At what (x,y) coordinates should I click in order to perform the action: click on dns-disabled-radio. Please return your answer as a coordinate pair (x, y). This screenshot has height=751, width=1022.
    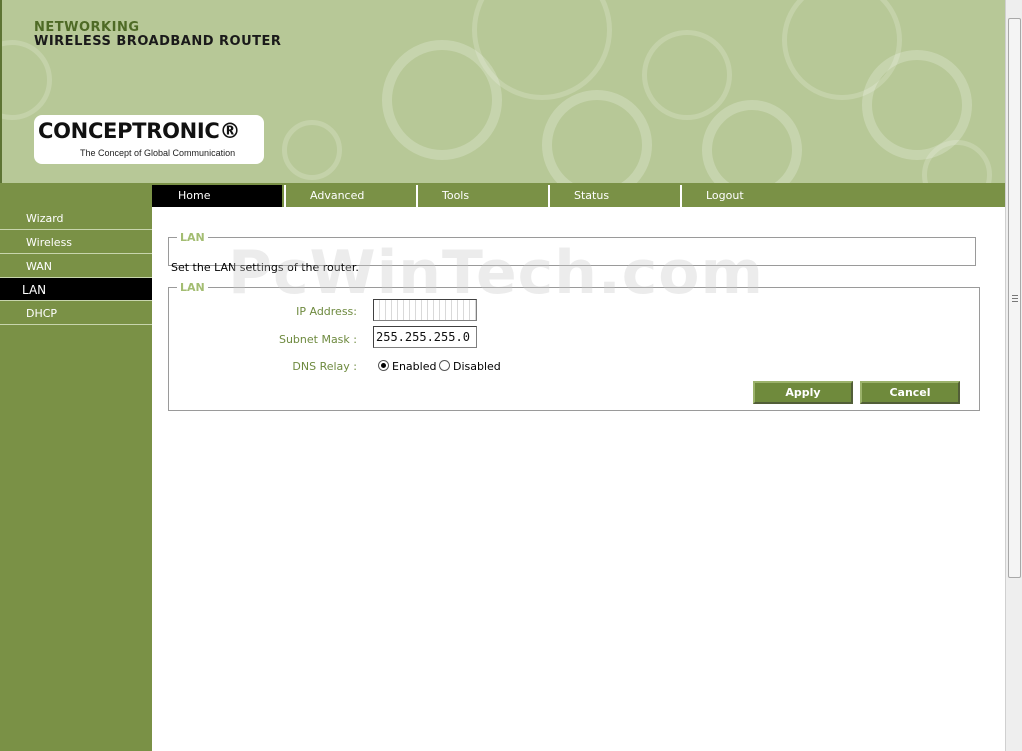
    Looking at the image, I should click on (444, 365).